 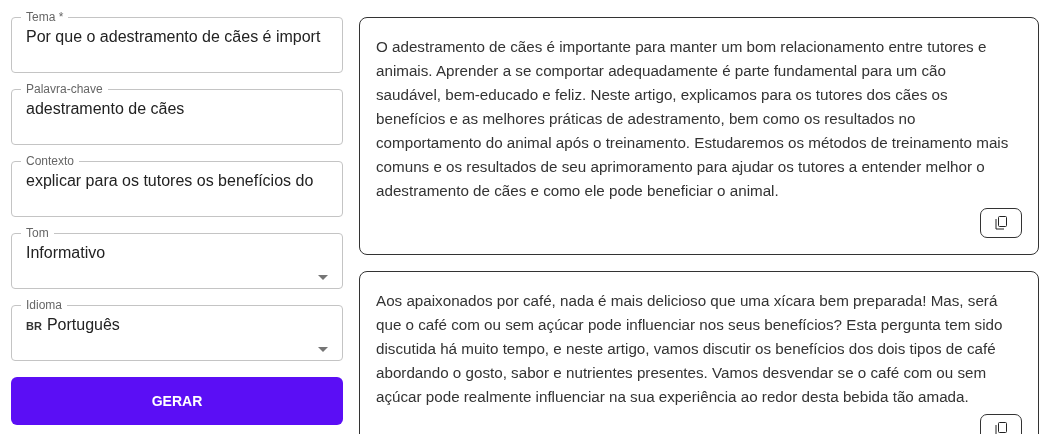 What do you see at coordinates (50, 161) in the screenshot?
I see `field-label: Contexto` at bounding box center [50, 161].